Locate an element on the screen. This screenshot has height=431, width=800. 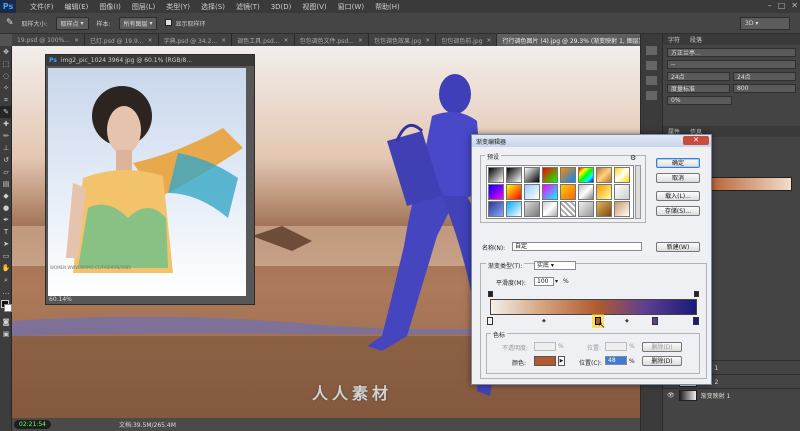
presets-gear-icon: ⚙ is located at coordinates (633, 158).